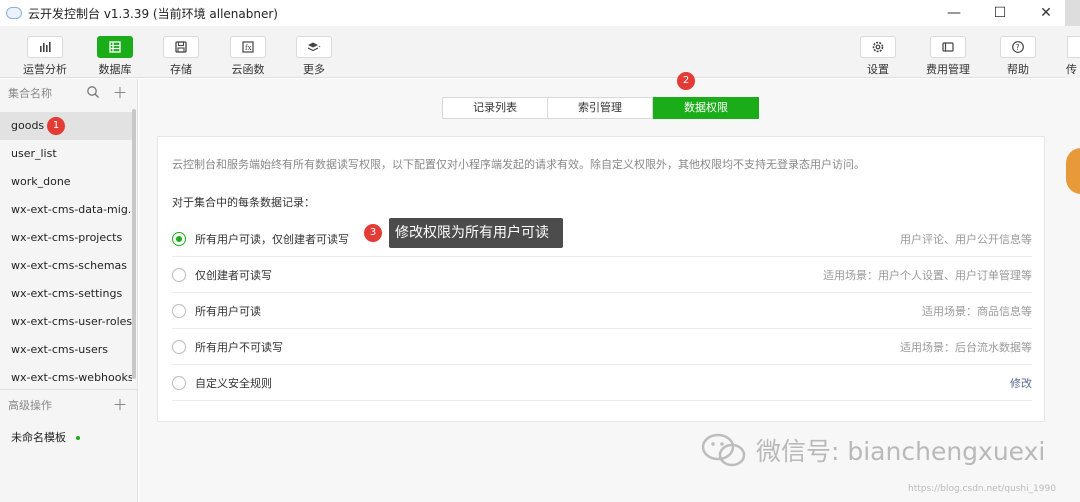  I want to click on collection-name: wx-ext-cms-settings, so click(67, 293).